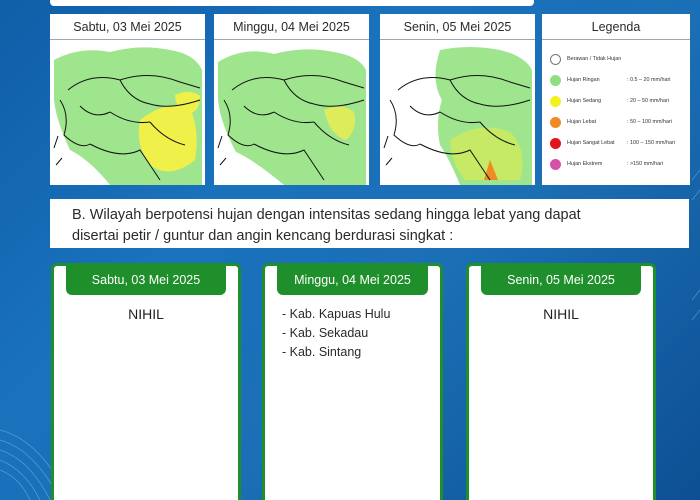 This screenshot has width=700, height=500. What do you see at coordinates (291, 27) in the screenshot?
I see `map-date-label: Minggu, 04 Mei 2025` at bounding box center [291, 27].